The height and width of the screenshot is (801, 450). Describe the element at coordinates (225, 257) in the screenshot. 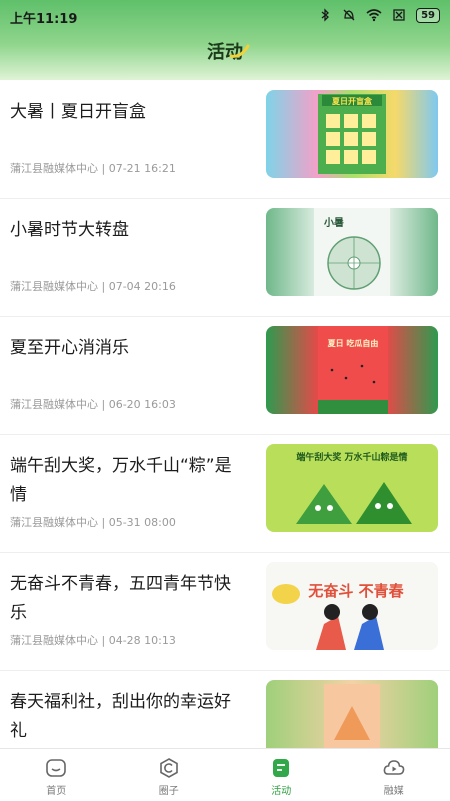

I see `activity-item: 小暑时节大转盘 蒲江县融媒体中心 | 07-04 20:16 小暑` at that location.